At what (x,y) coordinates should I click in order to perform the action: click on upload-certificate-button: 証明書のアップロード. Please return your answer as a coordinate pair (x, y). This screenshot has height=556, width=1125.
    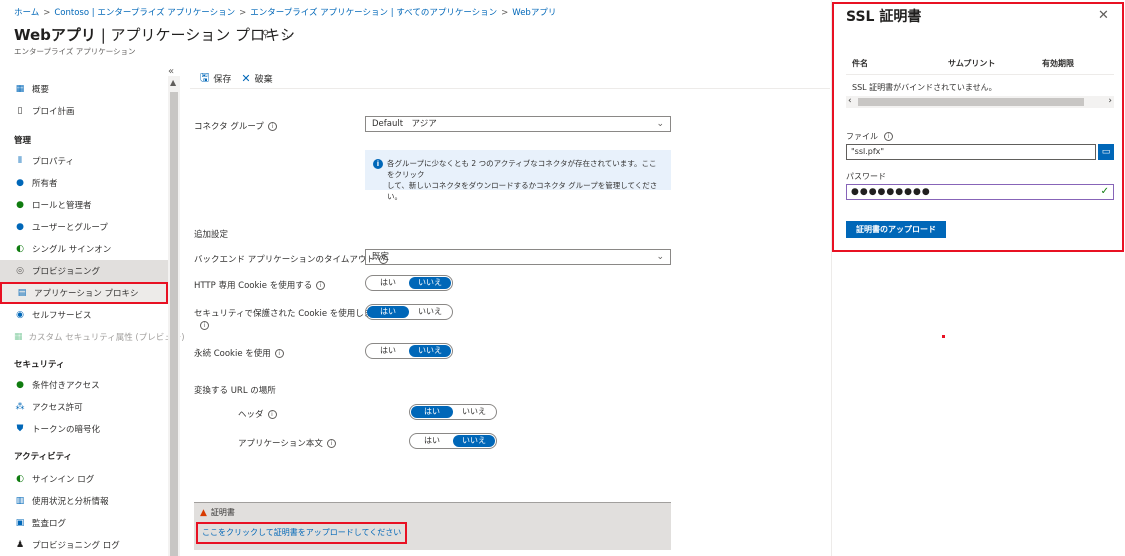
    Looking at the image, I should click on (896, 229).